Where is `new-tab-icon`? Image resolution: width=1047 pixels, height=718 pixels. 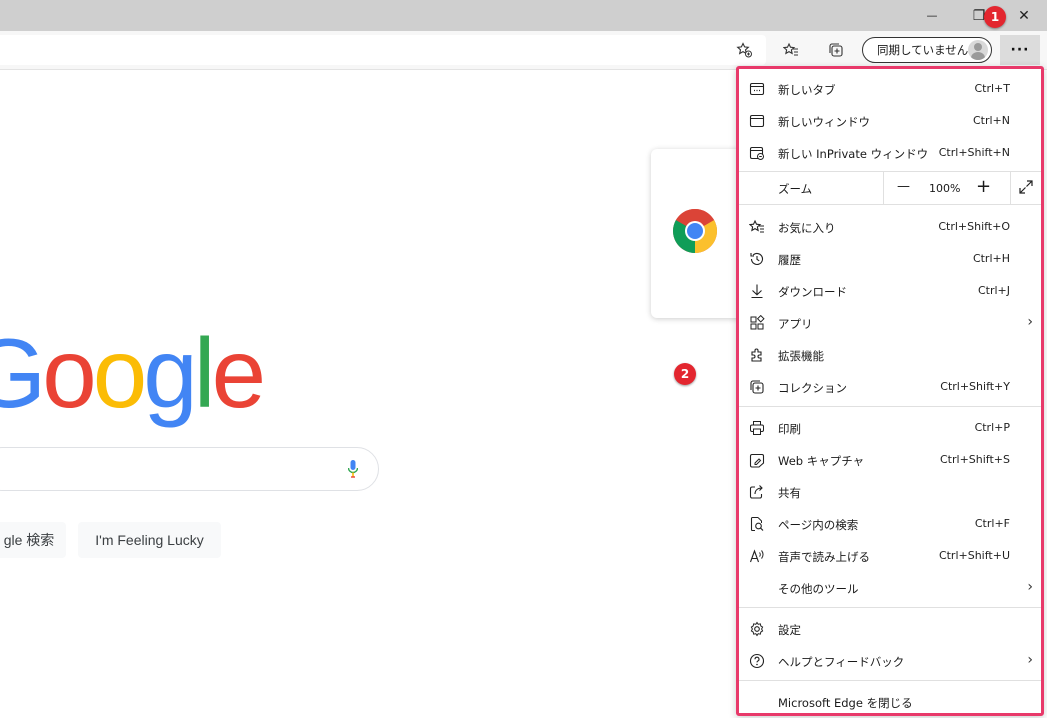
new-tab-icon is located at coordinates (757, 89).